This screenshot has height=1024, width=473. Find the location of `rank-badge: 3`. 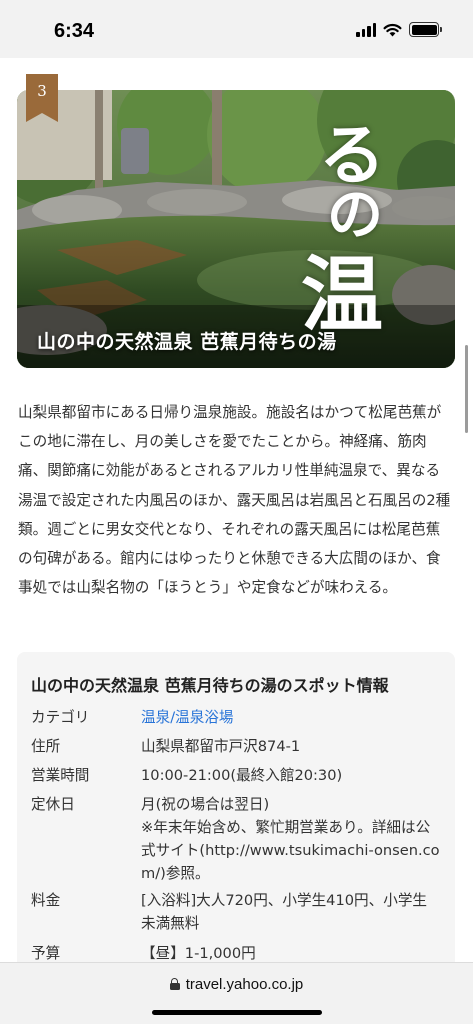

rank-badge: 3 is located at coordinates (42, 98).